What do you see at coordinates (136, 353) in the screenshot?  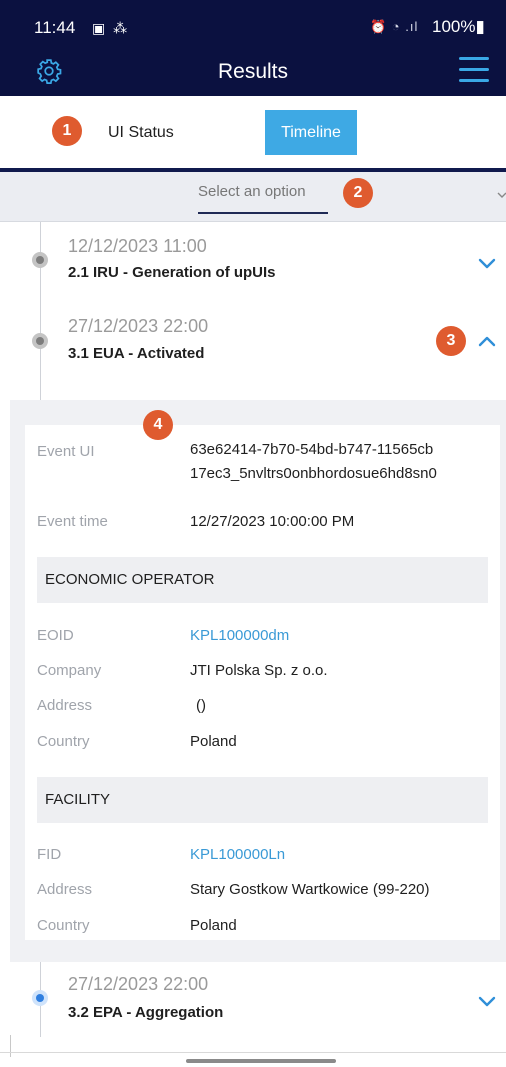 I see `event-title: 3.1 EUA - Activated` at bounding box center [136, 353].